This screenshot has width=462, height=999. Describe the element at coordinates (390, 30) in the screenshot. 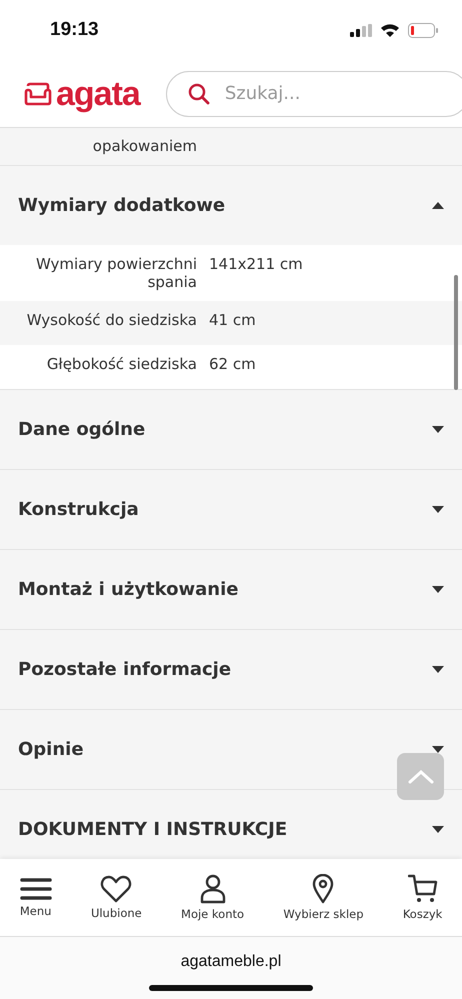

I see `wifi-icon` at that location.